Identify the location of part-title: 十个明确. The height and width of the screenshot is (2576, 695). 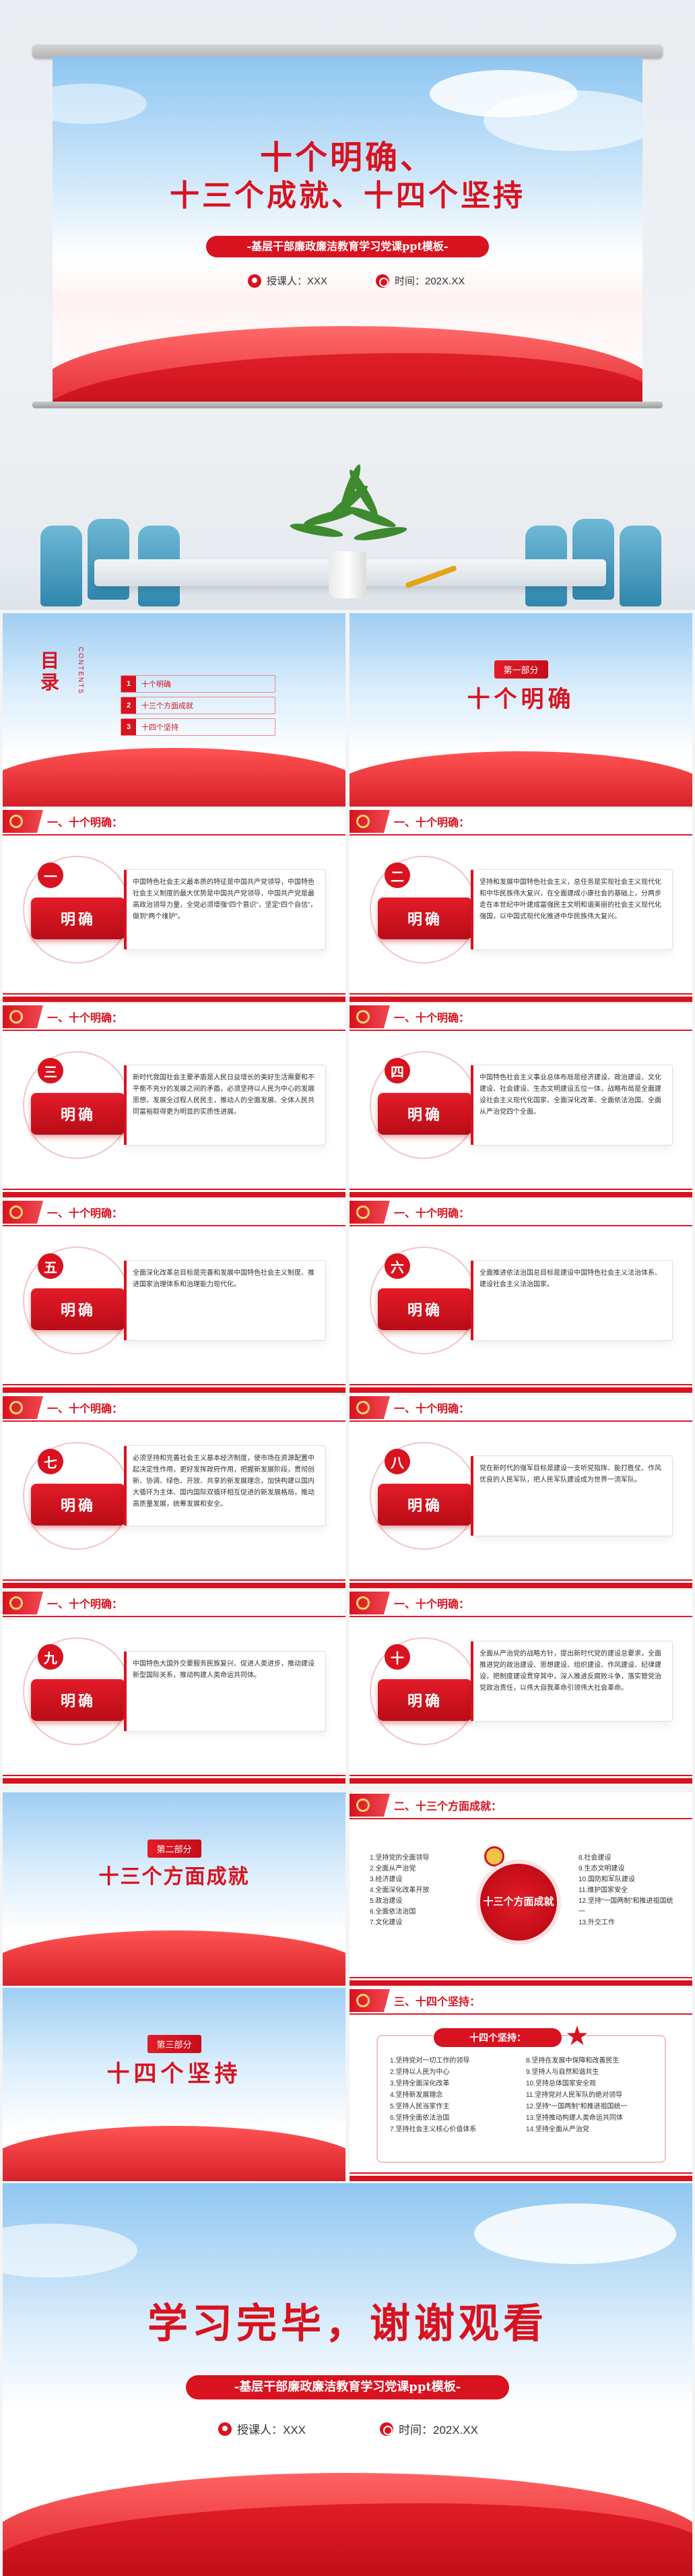
(521, 699).